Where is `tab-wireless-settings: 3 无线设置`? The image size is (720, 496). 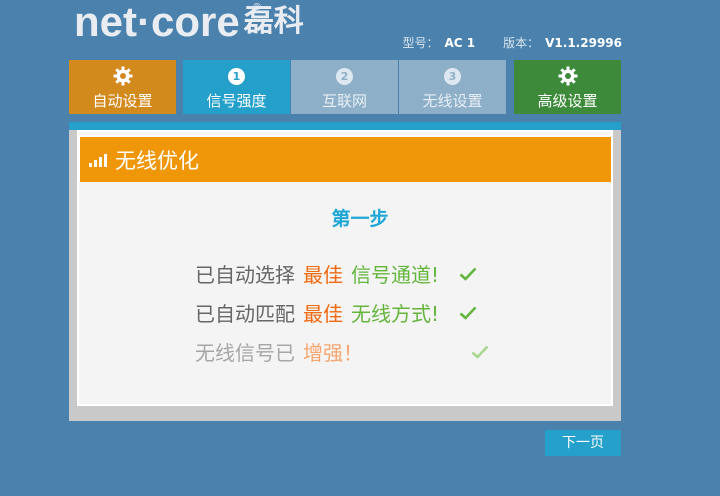
tab-wireless-settings: 3 无线设置 is located at coordinates (452, 87).